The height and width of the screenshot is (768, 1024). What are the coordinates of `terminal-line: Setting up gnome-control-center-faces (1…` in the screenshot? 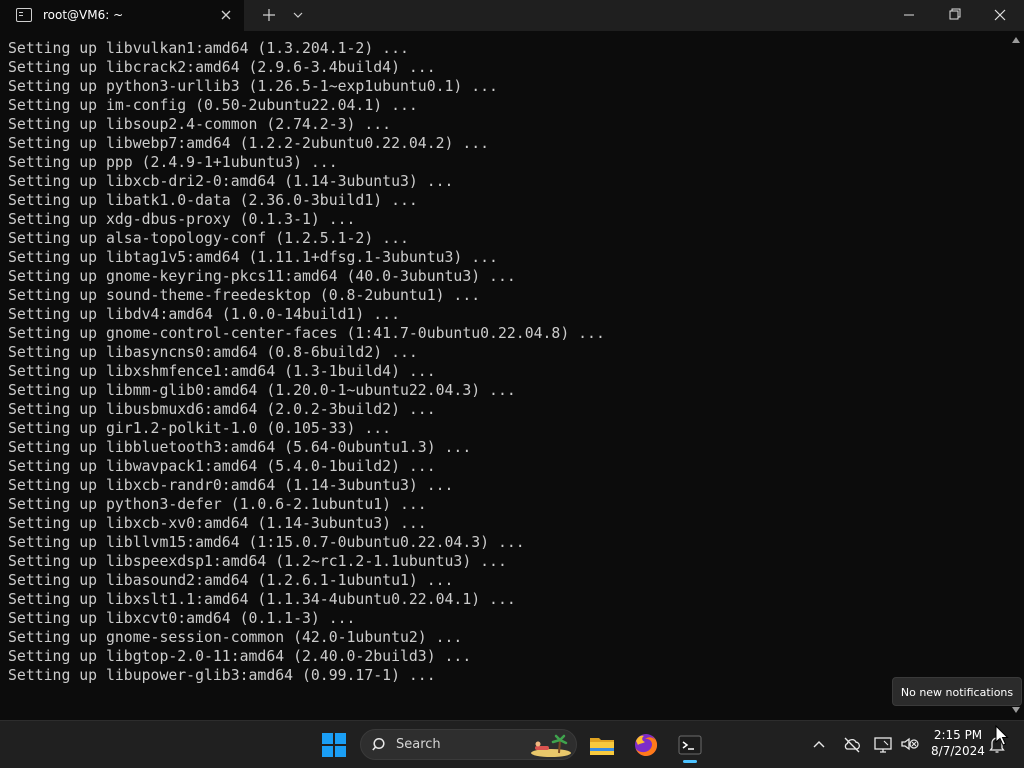 It's located at (306, 333).